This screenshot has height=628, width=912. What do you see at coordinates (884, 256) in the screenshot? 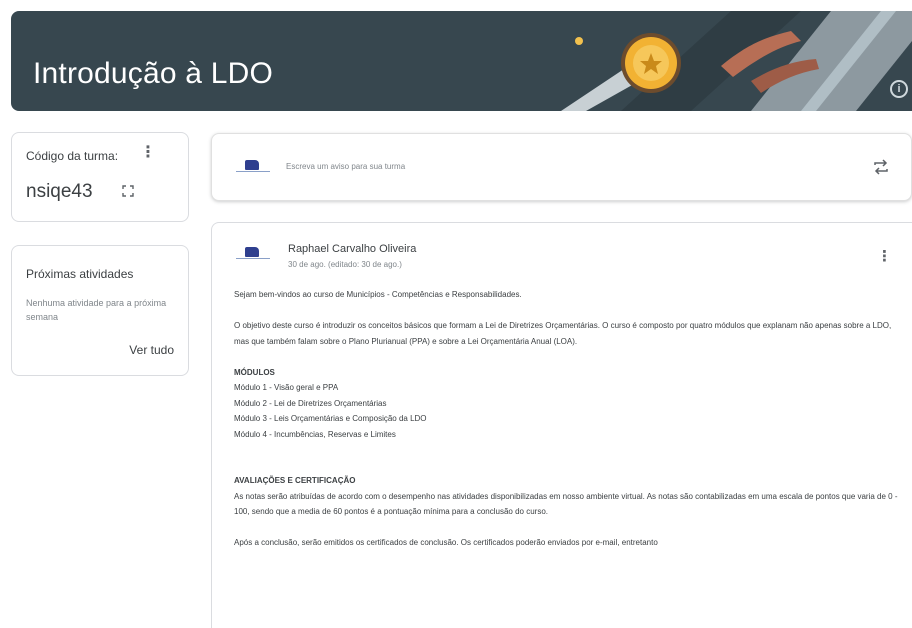
I see `post-more-options-icon: ⋮` at bounding box center [884, 256].